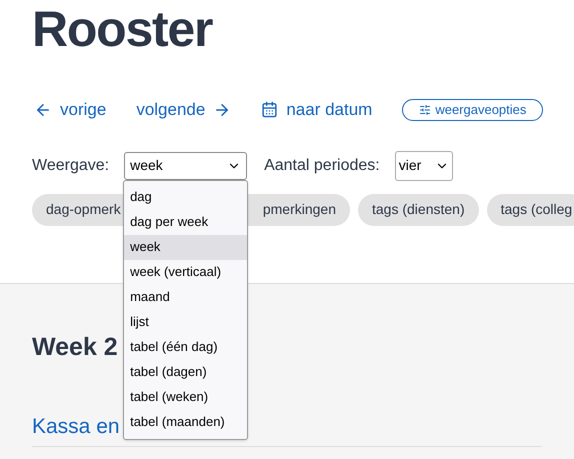 The height and width of the screenshot is (459, 574). I want to click on periods-label: Aantal periodes:, so click(322, 166).